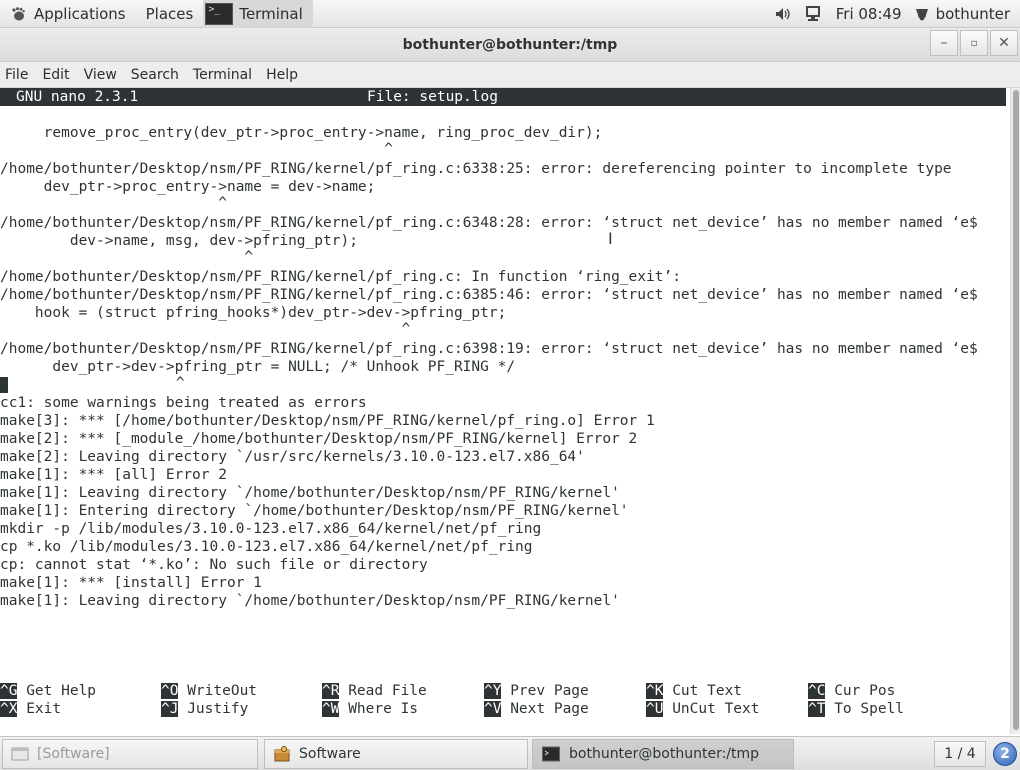  Describe the element at coordinates (155, 75) in the screenshot. I see `menu-search: Search` at that location.